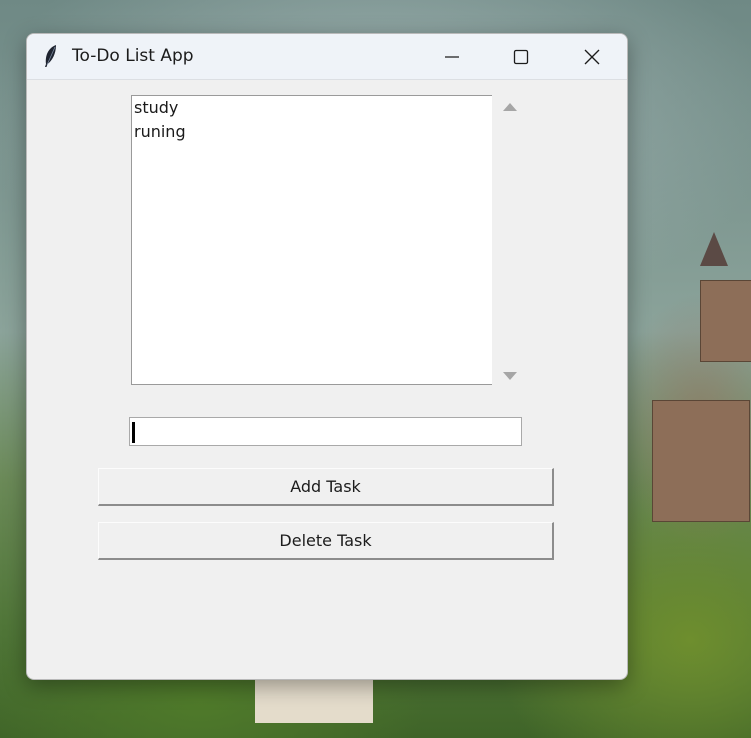  I want to click on close-button, so click(592, 56).